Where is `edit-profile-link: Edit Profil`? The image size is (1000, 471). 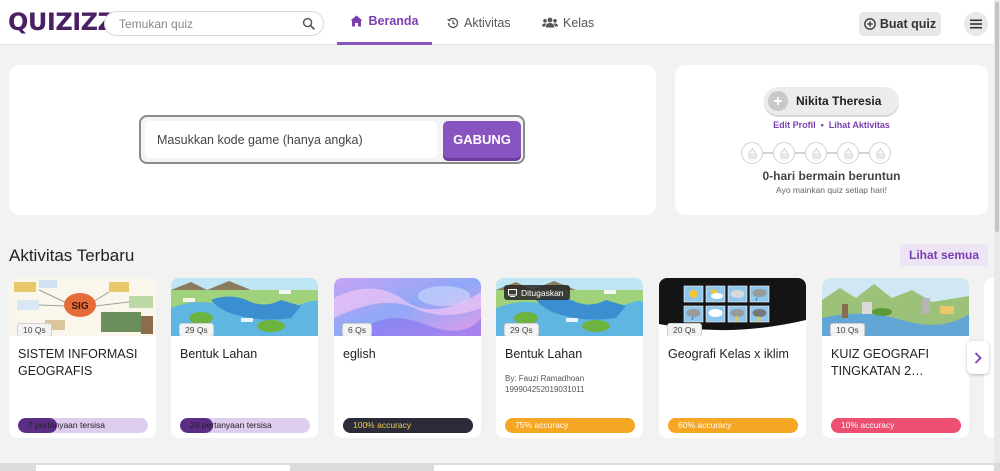
edit-profile-link: Edit Profil is located at coordinates (794, 125).